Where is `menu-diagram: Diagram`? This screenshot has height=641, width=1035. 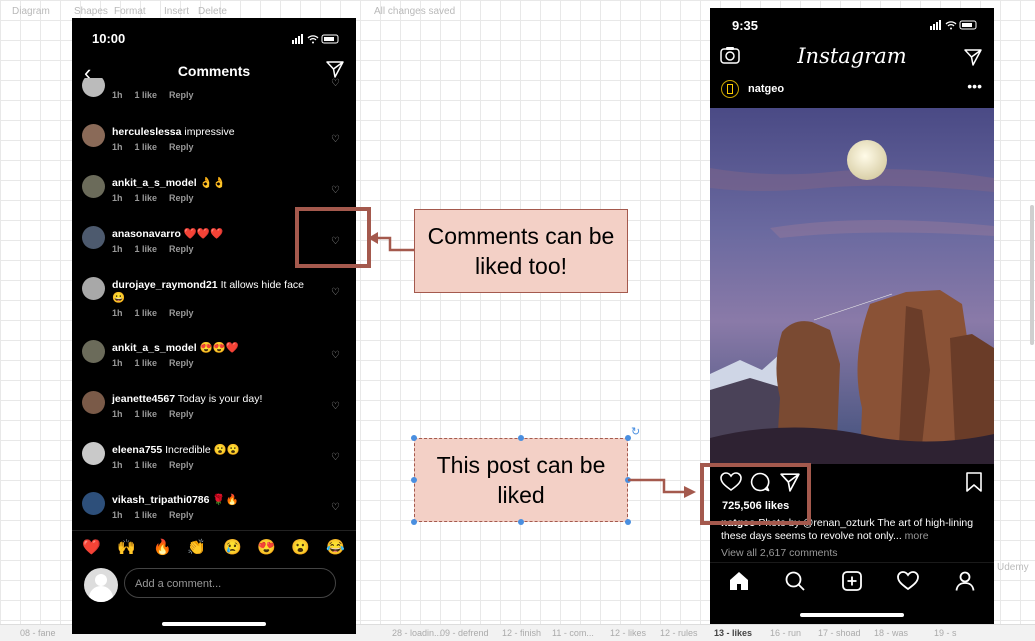 menu-diagram: Diagram is located at coordinates (31, 11).